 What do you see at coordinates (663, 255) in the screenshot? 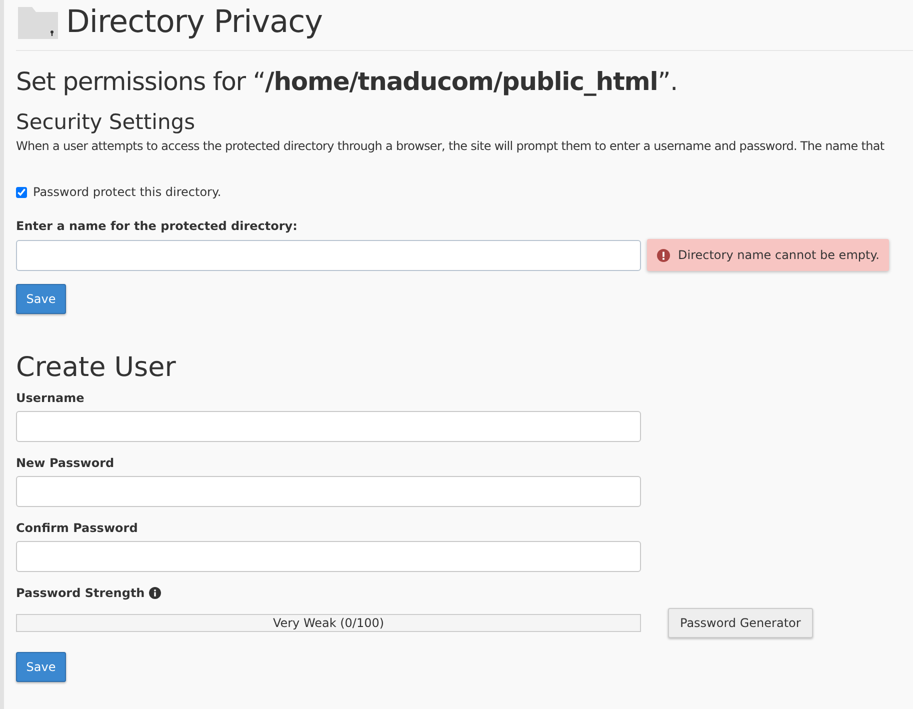
I see `error-icon` at bounding box center [663, 255].